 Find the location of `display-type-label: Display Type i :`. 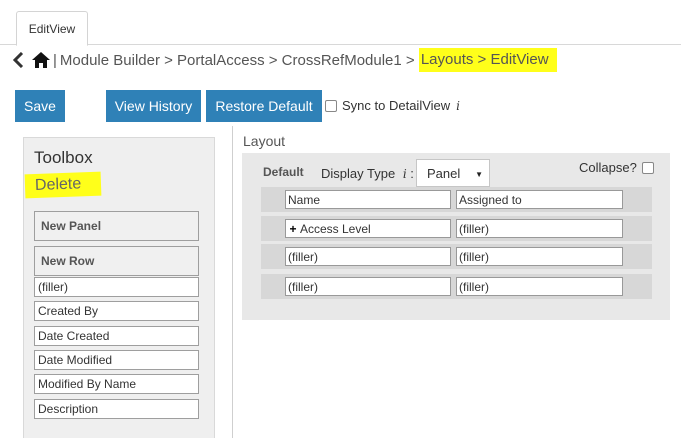

display-type-label: Display Type i : is located at coordinates (367, 173).